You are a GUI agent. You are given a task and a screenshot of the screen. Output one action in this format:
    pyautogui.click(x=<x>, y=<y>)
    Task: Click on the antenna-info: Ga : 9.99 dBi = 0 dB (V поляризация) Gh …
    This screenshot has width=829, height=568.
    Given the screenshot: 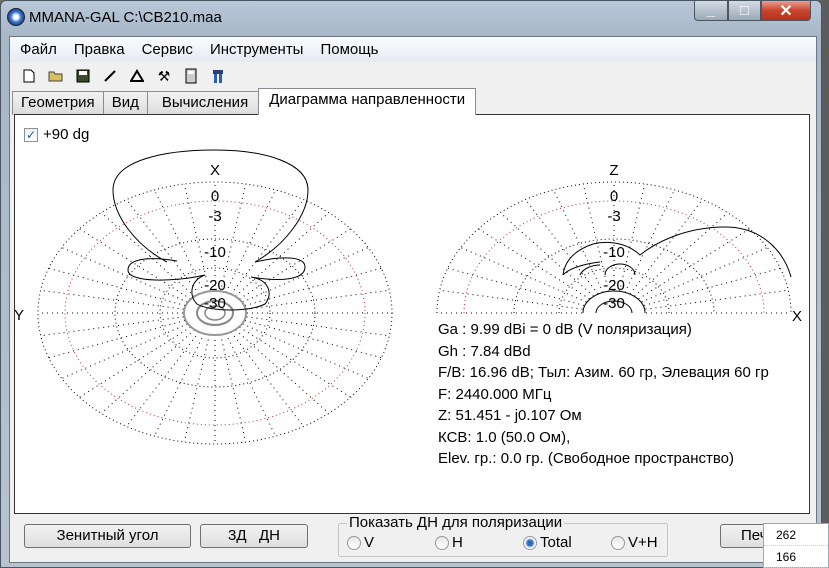 What is the action you would take?
    pyautogui.click(x=603, y=394)
    